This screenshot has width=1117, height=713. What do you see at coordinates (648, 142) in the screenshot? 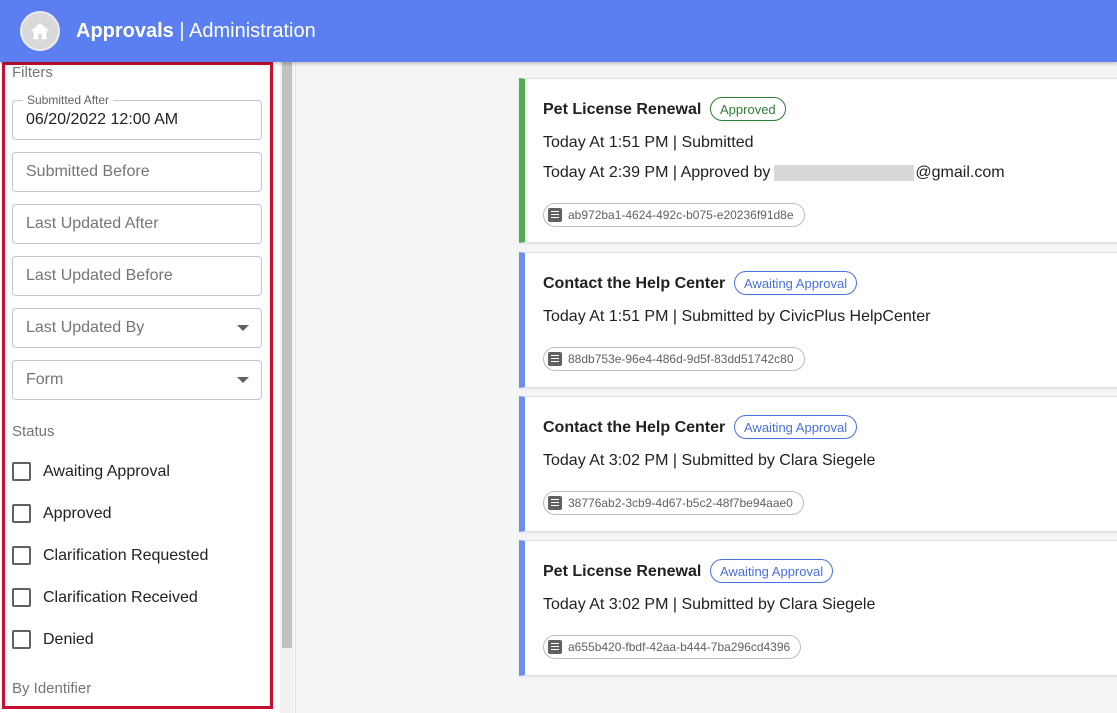
I see `submitted-line: Today At 1:51 PM | Submitted` at bounding box center [648, 142].